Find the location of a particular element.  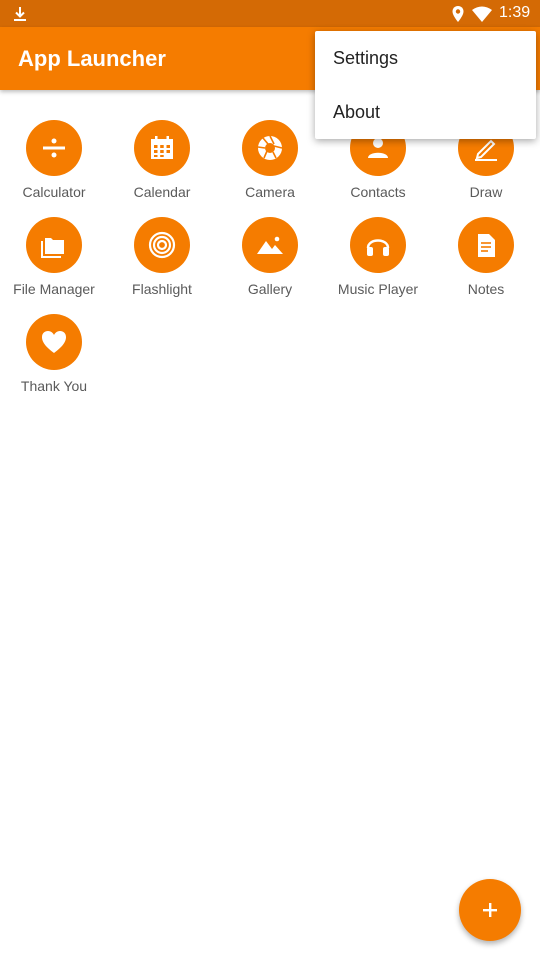

app-label: File Manager is located at coordinates (54, 289).